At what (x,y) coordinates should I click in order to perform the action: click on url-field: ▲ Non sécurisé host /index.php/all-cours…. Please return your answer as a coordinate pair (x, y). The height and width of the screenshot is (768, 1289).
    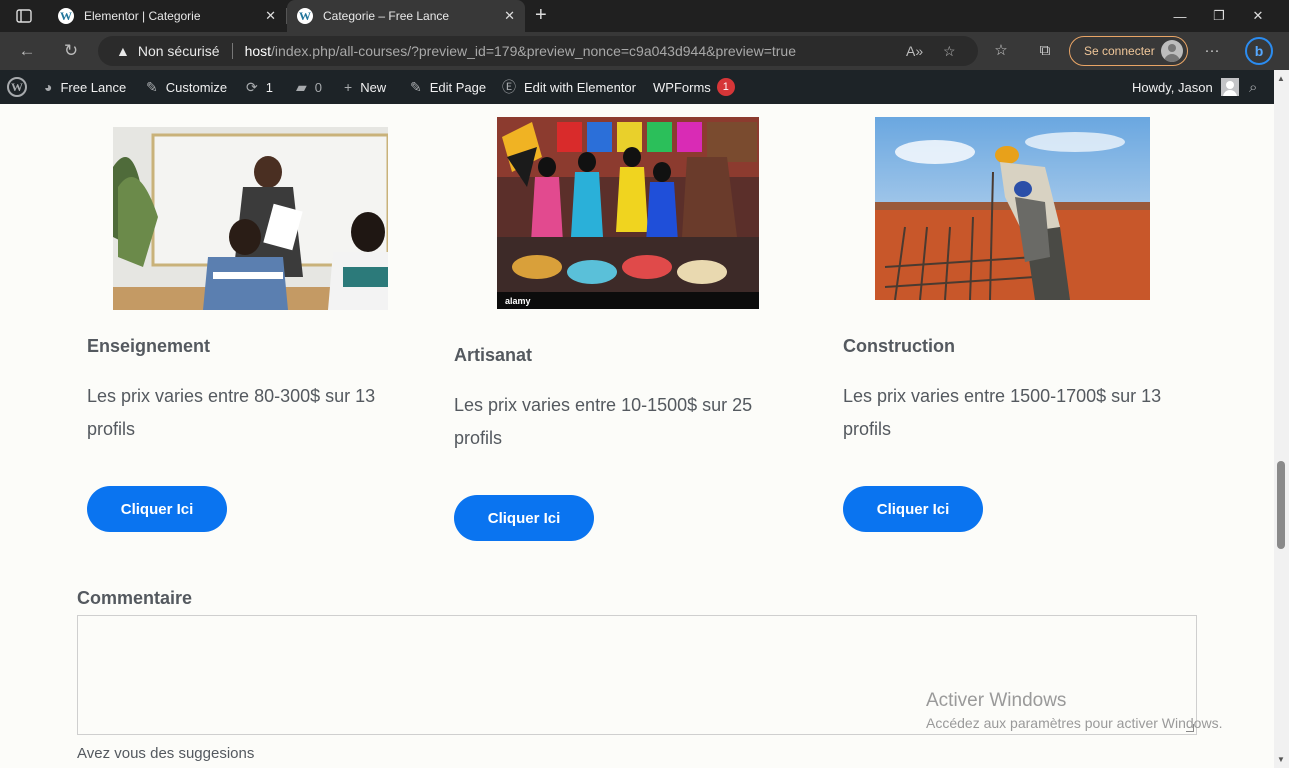
    Looking at the image, I should click on (538, 51).